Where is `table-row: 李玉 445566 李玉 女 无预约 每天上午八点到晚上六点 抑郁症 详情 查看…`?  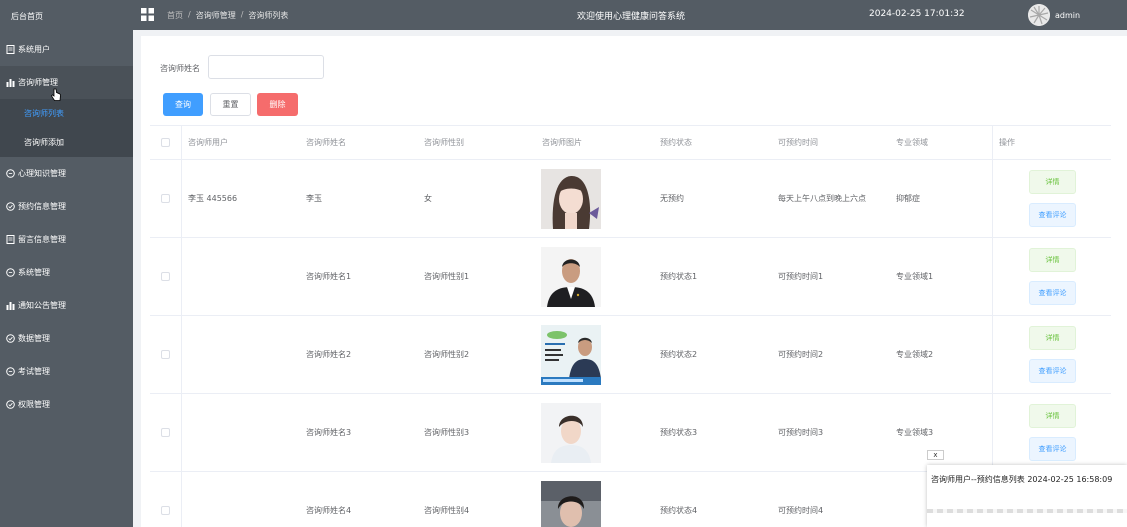
table-row: 李玉 445566 李玉 女 无预约 每天上午八点到晚上六点 抑郁症 详情 查看… is located at coordinates (630, 199).